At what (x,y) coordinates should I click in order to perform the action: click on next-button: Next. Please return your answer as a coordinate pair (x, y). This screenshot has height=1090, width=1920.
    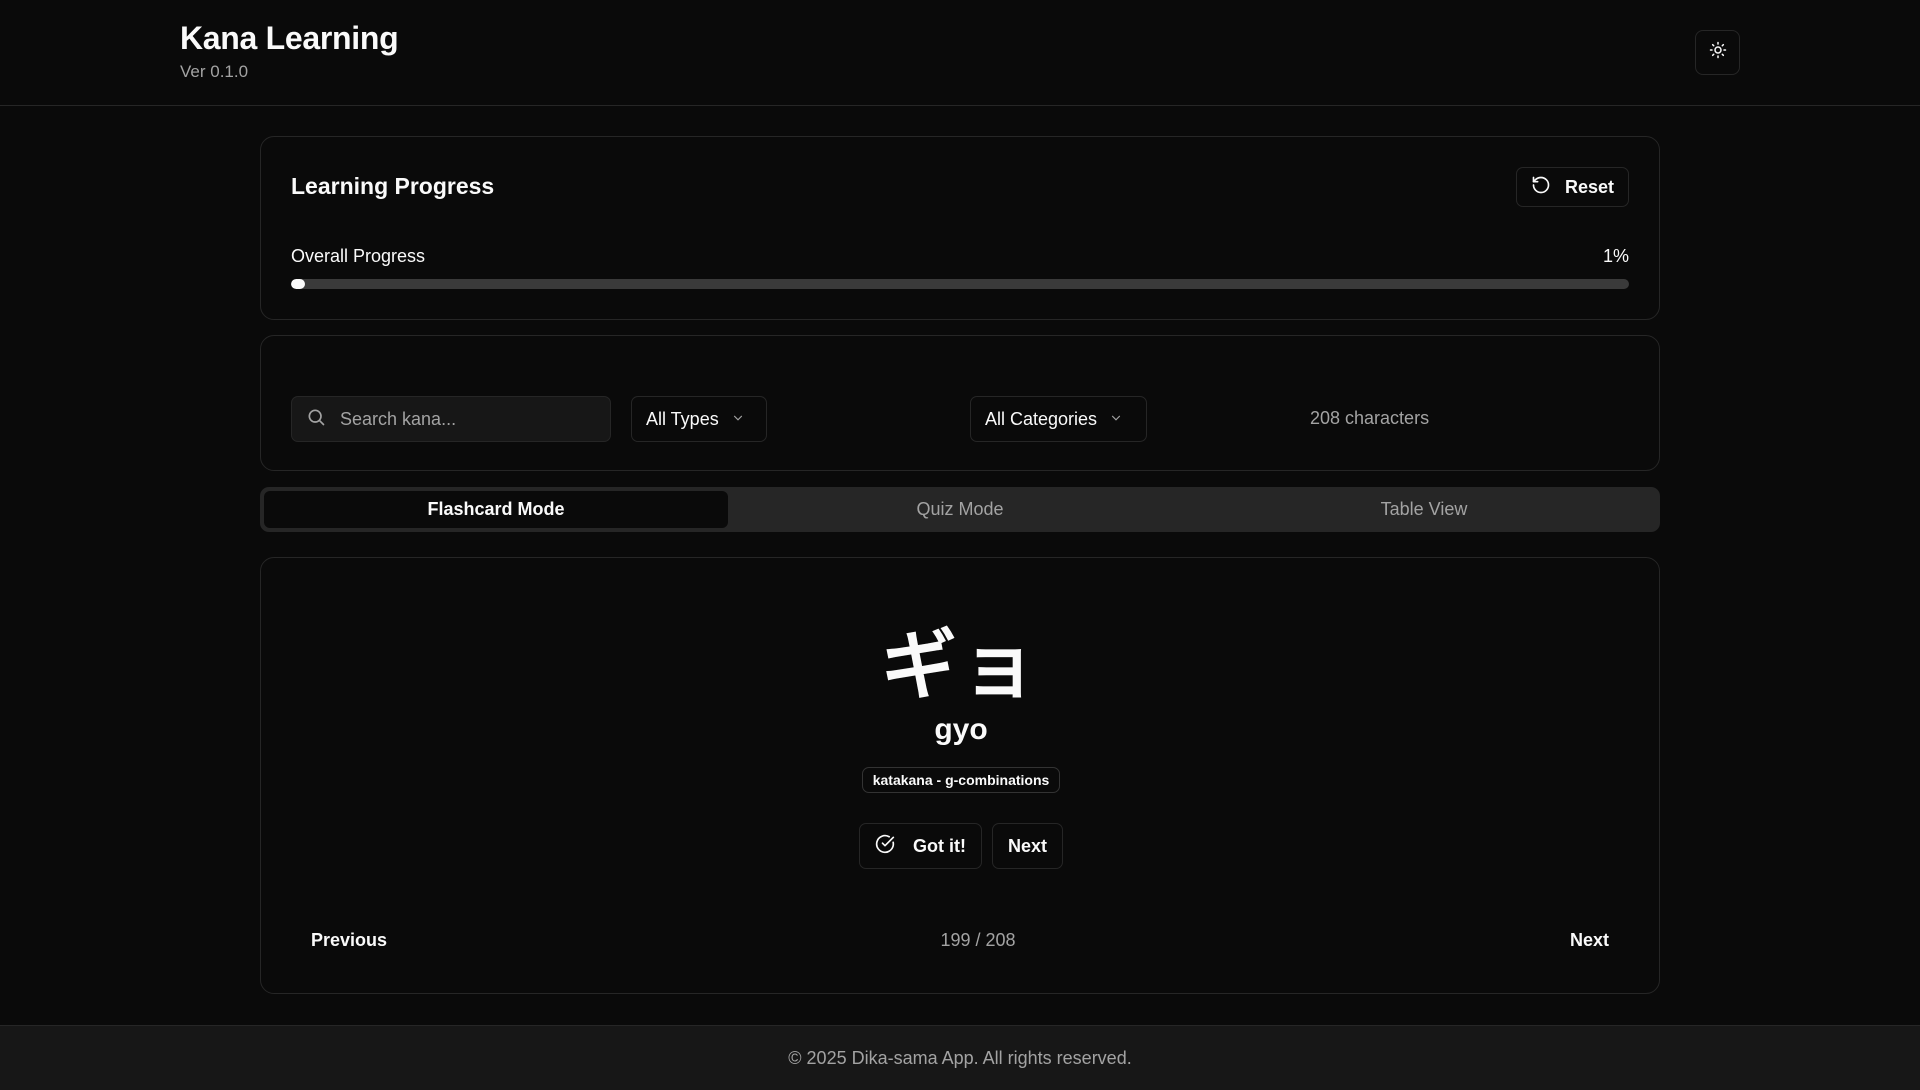
    Looking at the image, I should click on (1589, 940).